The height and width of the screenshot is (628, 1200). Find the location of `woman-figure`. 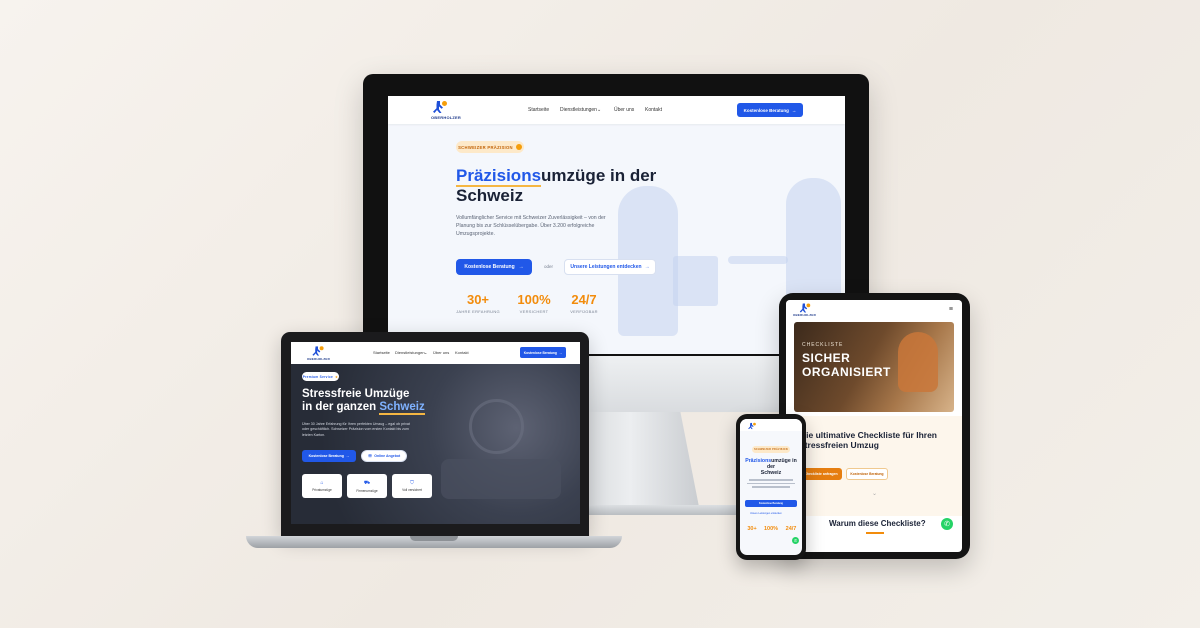

woman-figure is located at coordinates (918, 362).